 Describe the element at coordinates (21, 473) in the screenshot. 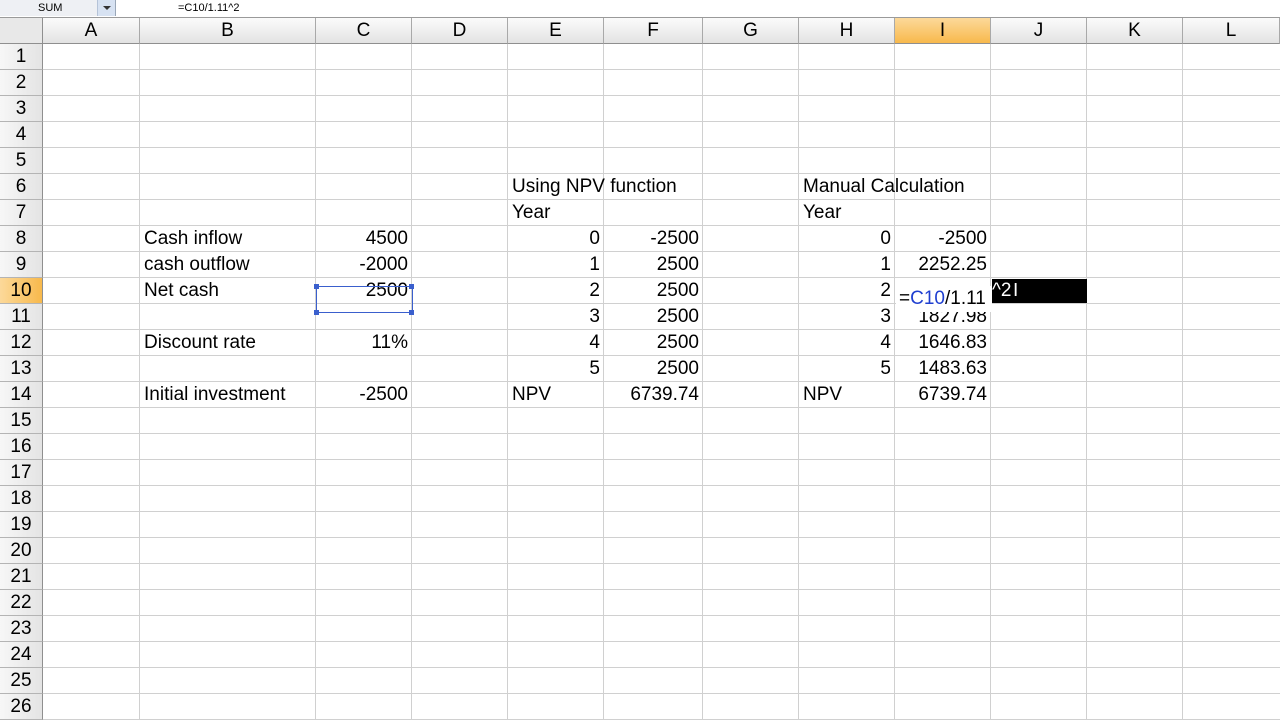

I see `row-header-17: 17` at that location.